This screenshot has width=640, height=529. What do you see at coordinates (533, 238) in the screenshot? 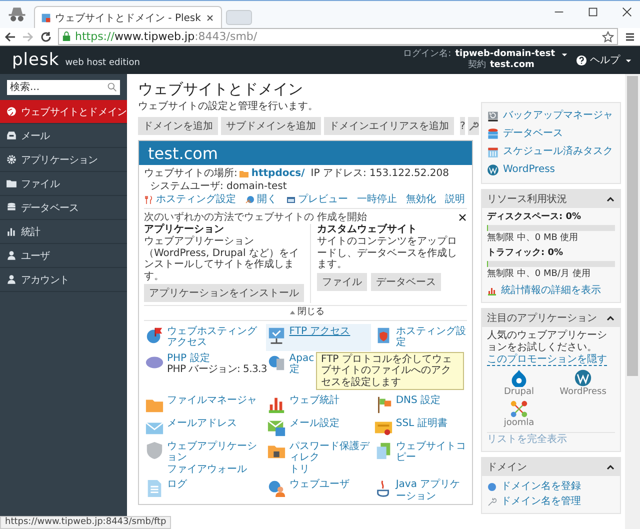
I see `usage-note: 無制限 中、0 MB 使用` at bounding box center [533, 238].